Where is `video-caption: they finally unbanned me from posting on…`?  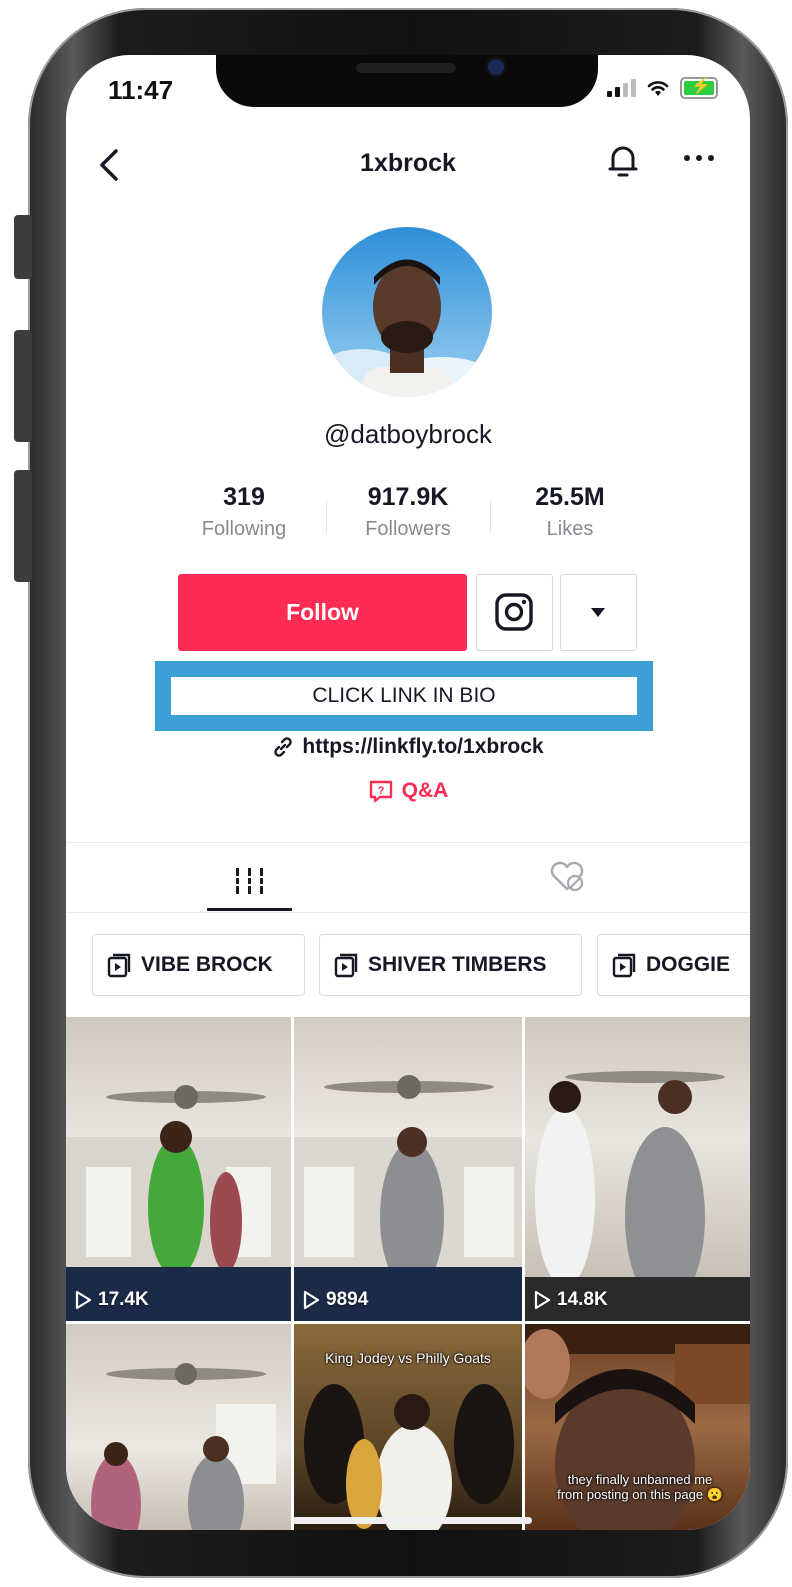 video-caption: they finally unbanned me from posting on… is located at coordinates (640, 1487).